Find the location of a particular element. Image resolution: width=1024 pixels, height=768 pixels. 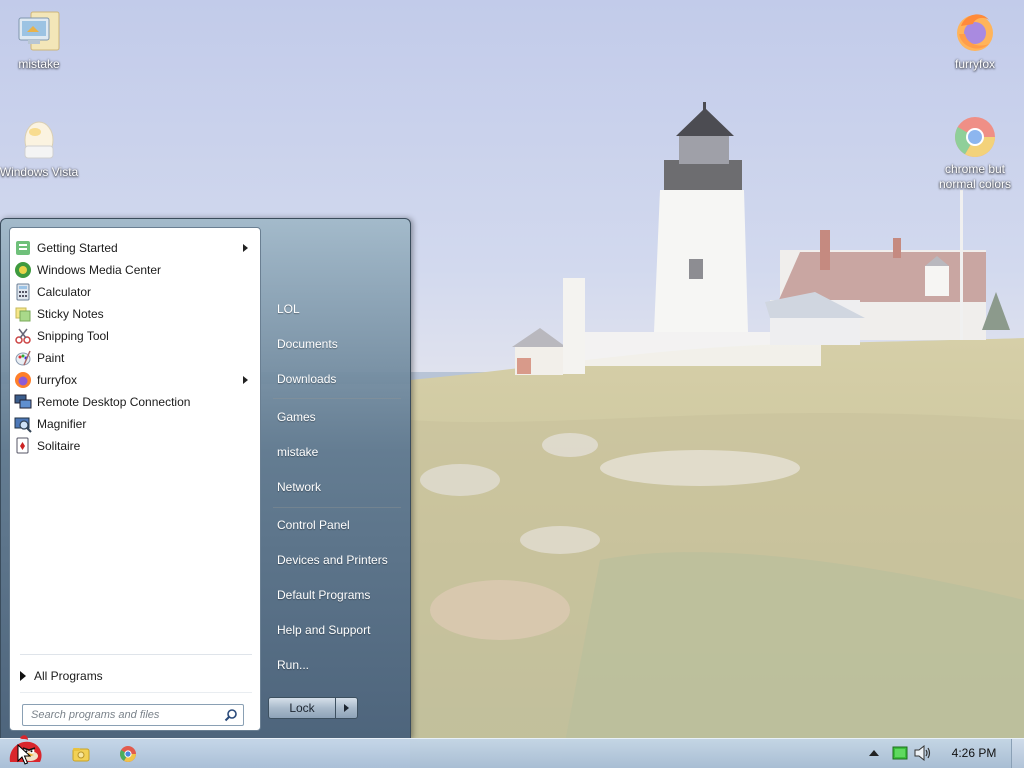

calculator-icon is located at coordinates (23, 292).